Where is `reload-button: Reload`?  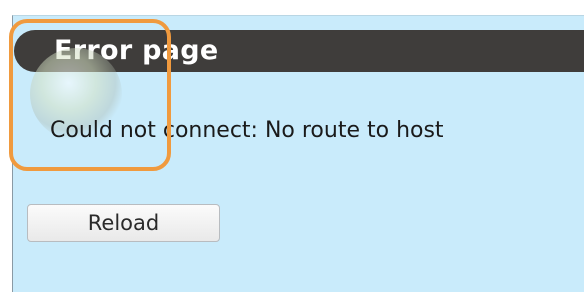
reload-button: Reload is located at coordinates (123, 223).